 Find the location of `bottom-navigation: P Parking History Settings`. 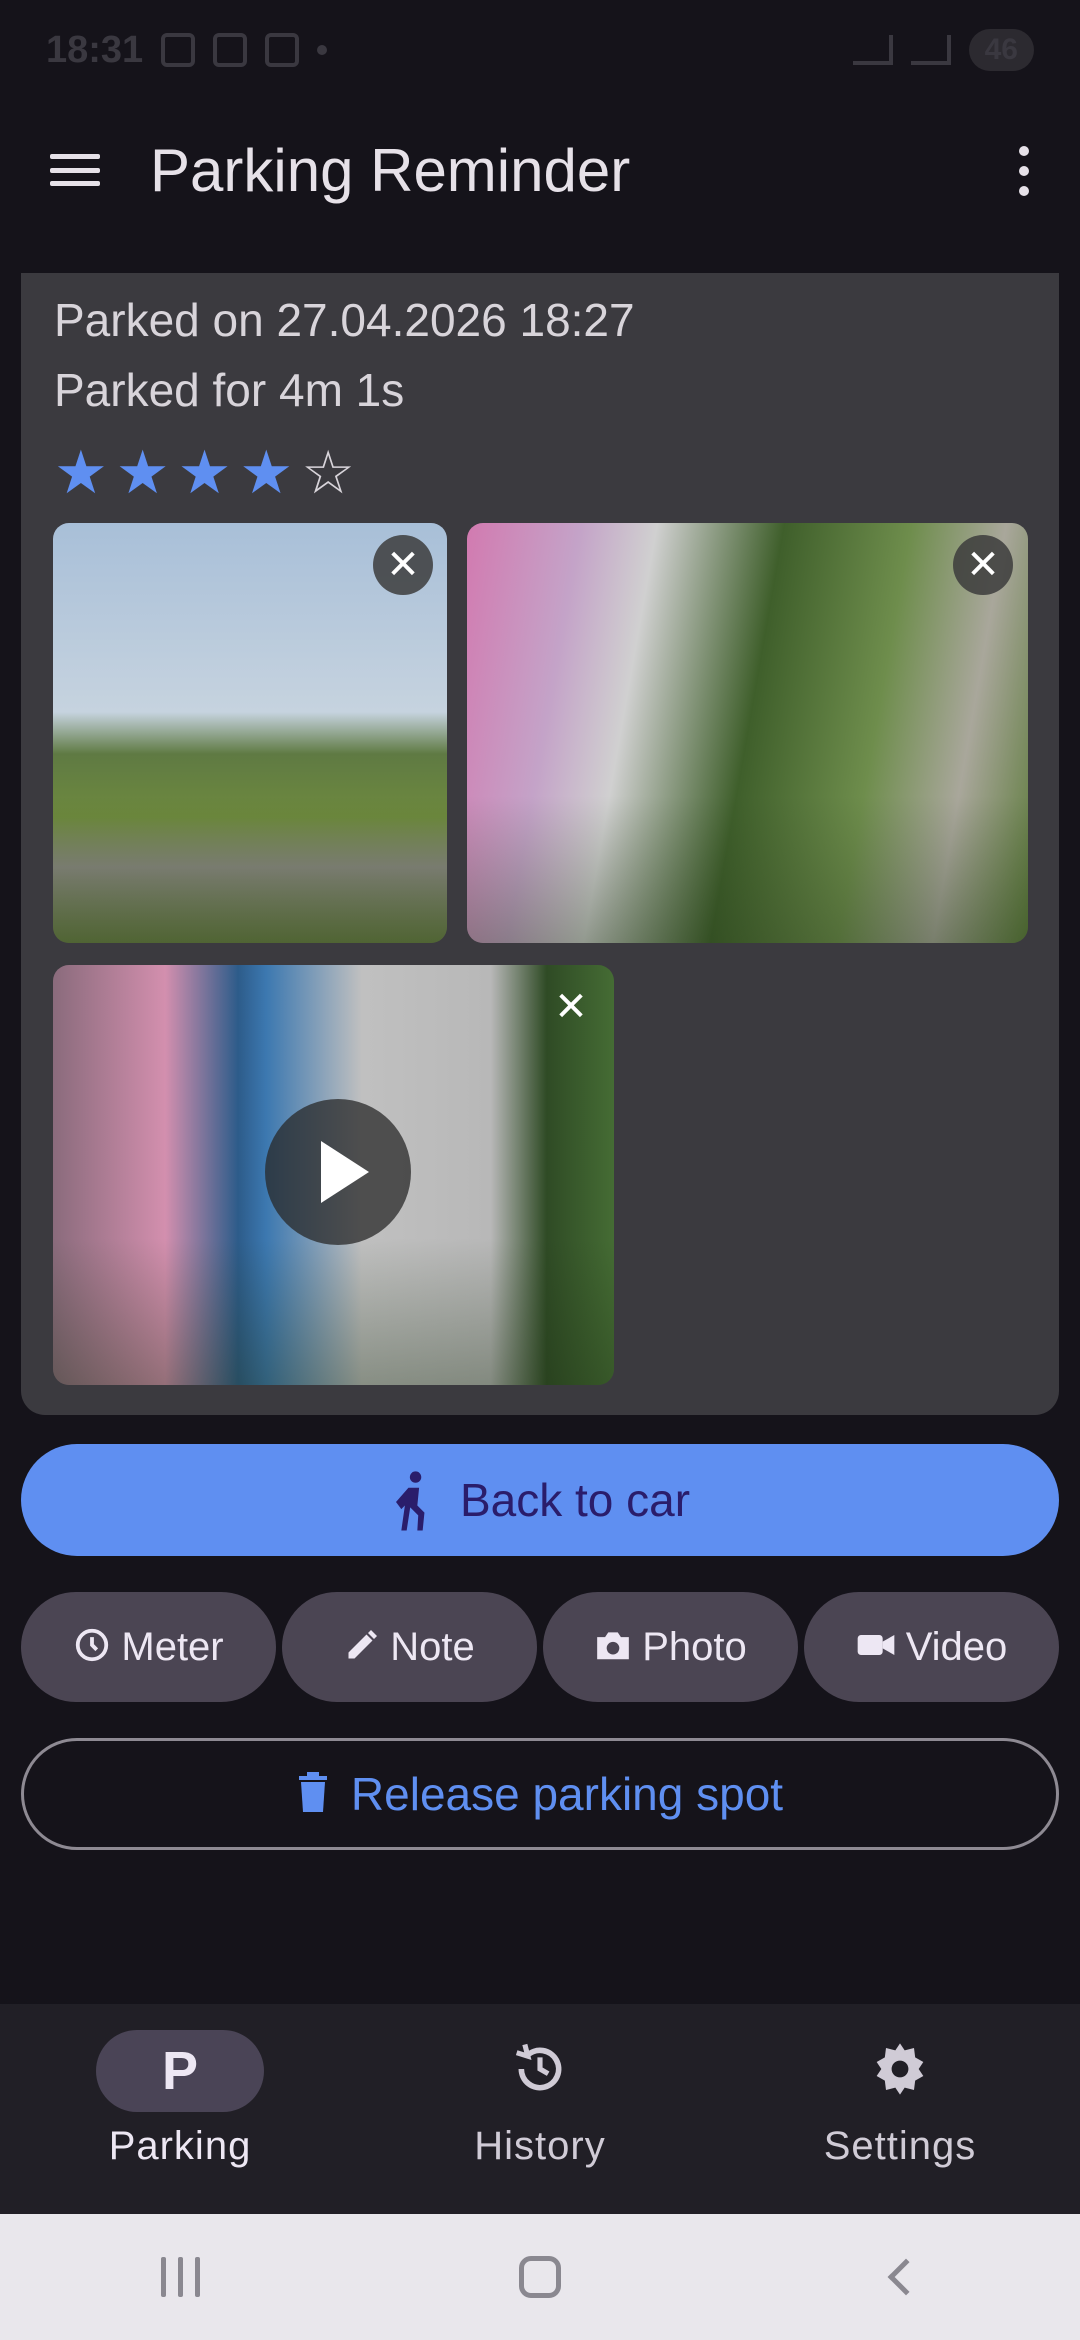

bottom-navigation: P Parking History Settings is located at coordinates (540, 2109).